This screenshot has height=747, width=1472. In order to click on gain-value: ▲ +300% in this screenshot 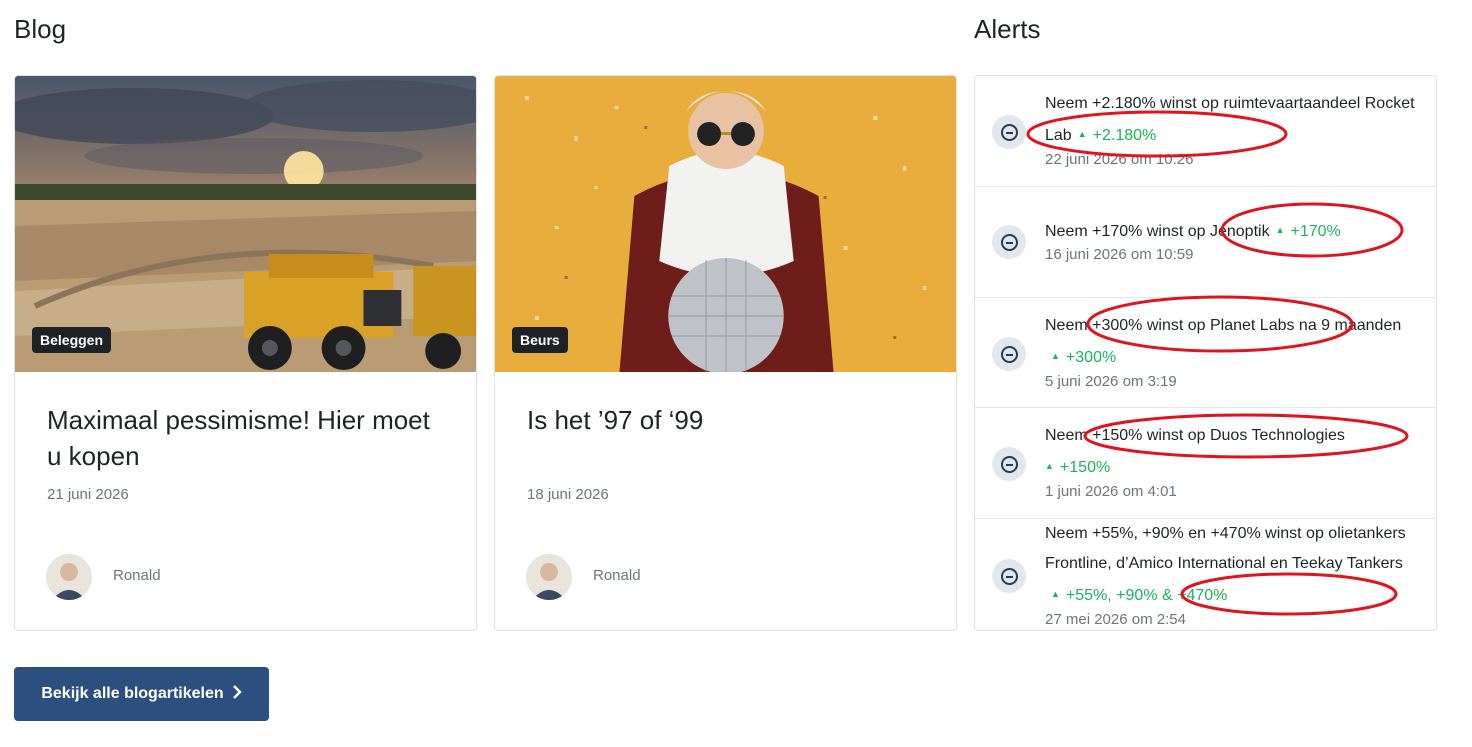, I will do `click(1083, 357)`.